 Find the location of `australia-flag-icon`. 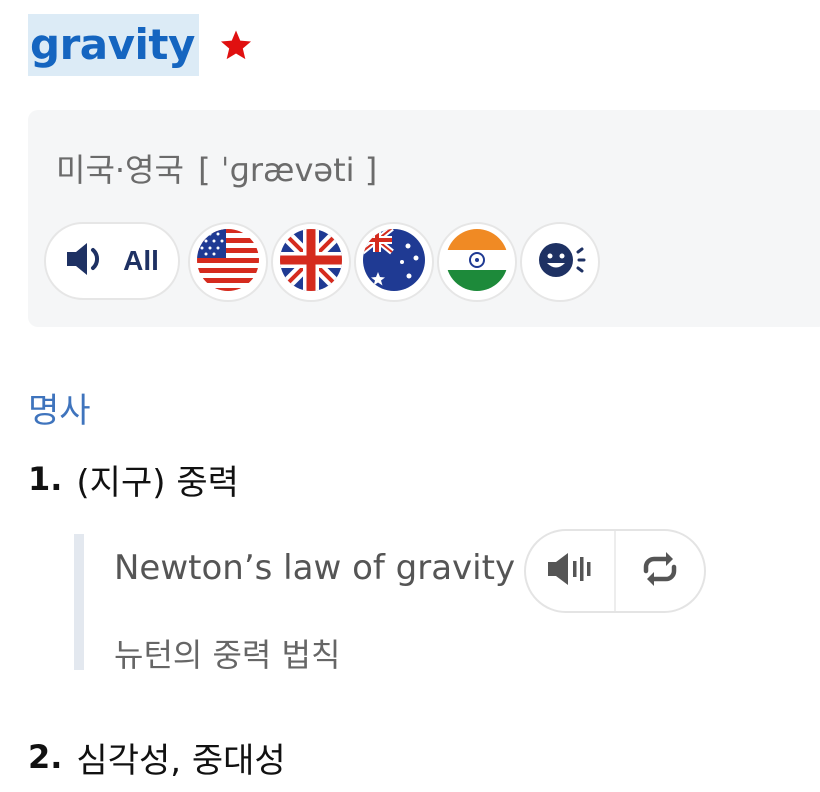

australia-flag-icon is located at coordinates (394, 262).